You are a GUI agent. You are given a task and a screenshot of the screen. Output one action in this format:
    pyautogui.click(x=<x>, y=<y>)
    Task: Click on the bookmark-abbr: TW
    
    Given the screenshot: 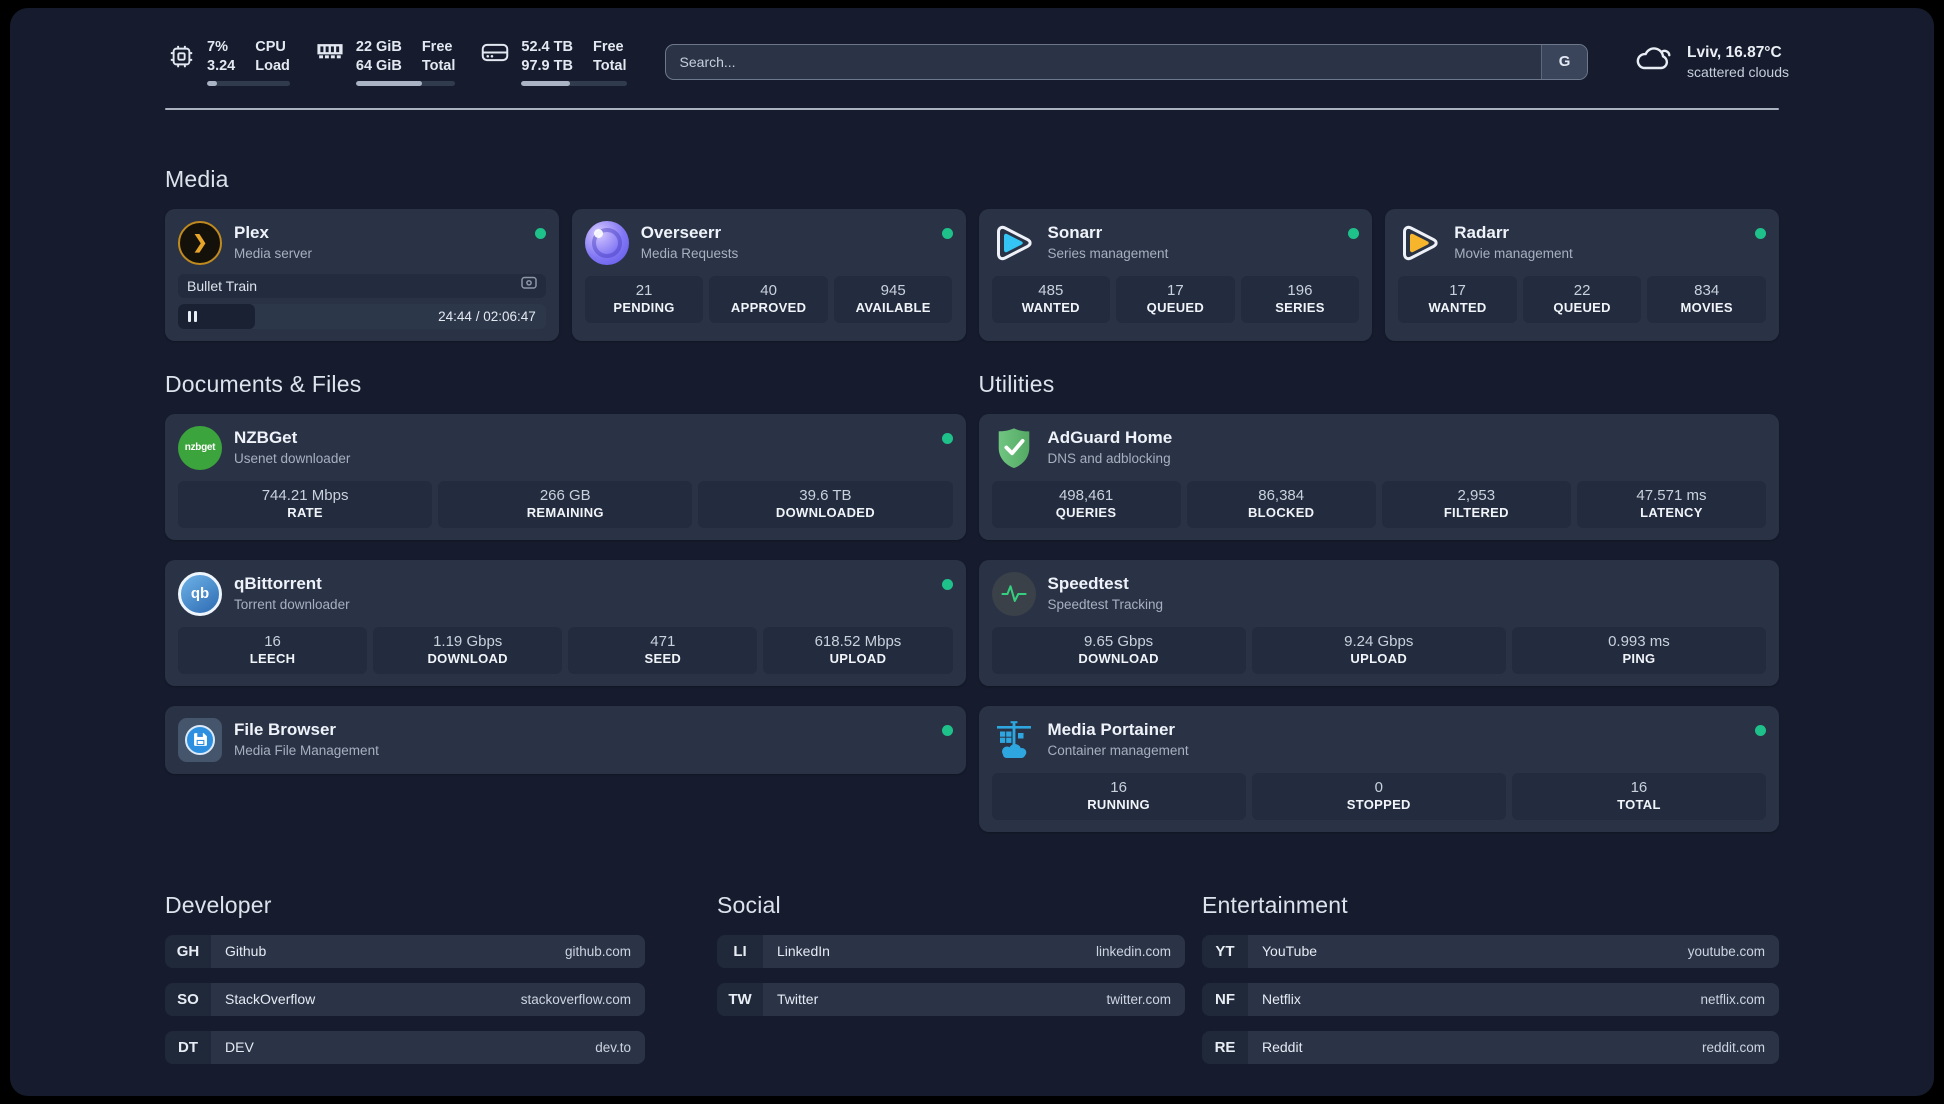 What is the action you would take?
    pyautogui.click(x=740, y=999)
    